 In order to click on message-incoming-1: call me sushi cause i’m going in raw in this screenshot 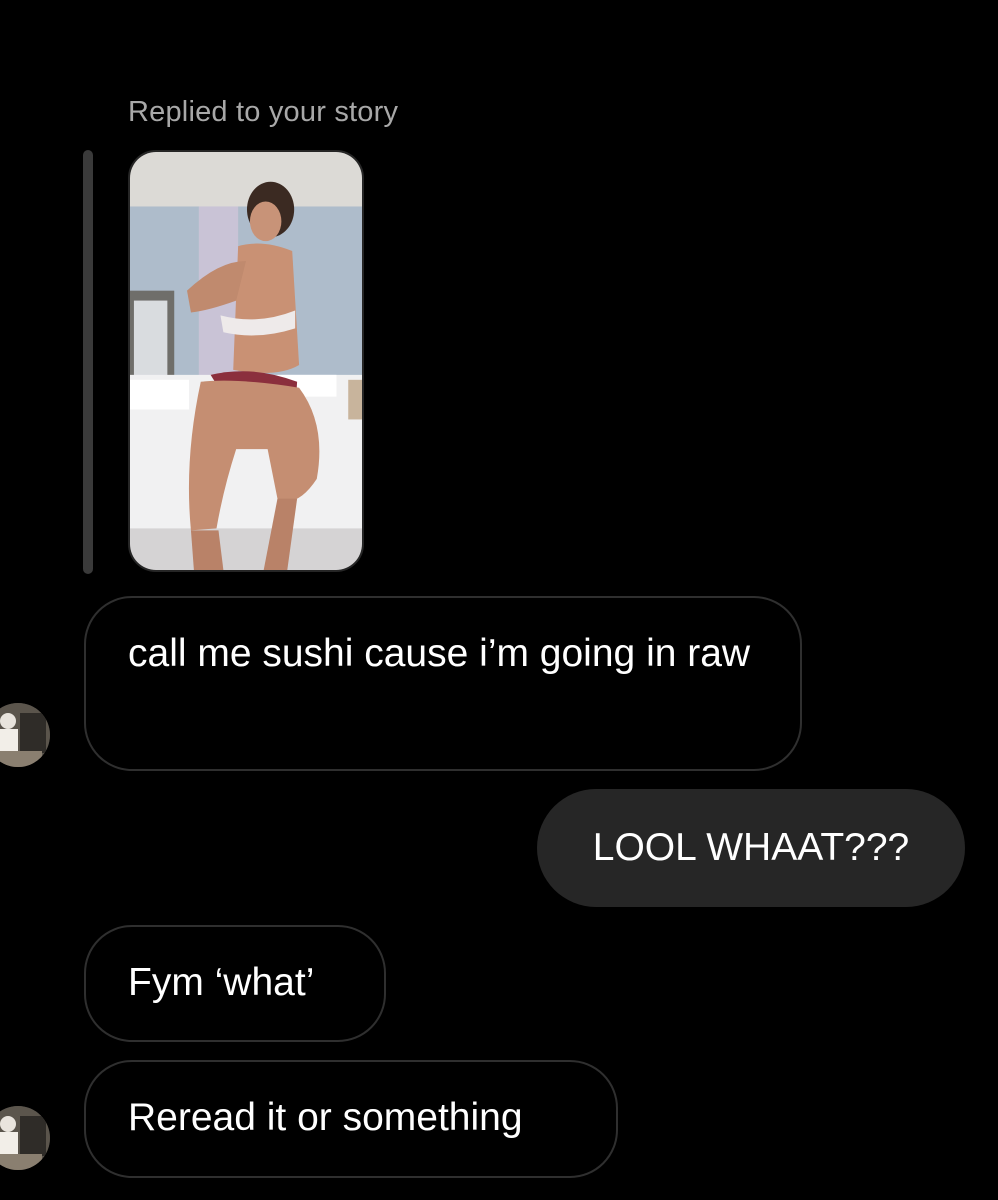, I will do `click(443, 683)`.